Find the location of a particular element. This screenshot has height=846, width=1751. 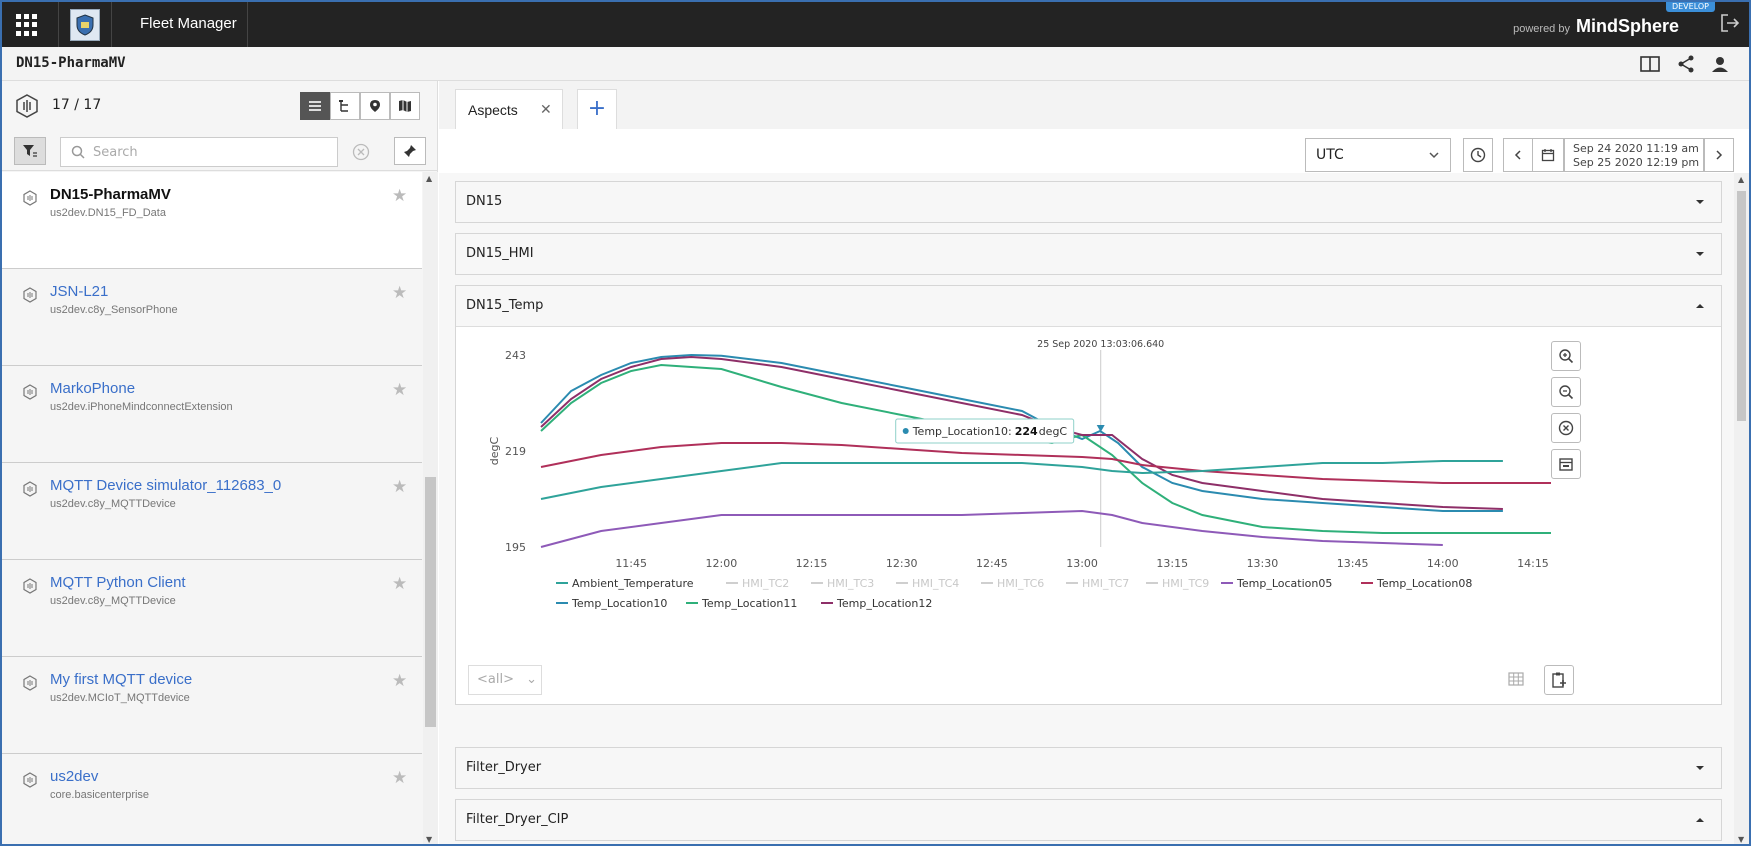

series-line-temp-location05 is located at coordinates (991, 528).